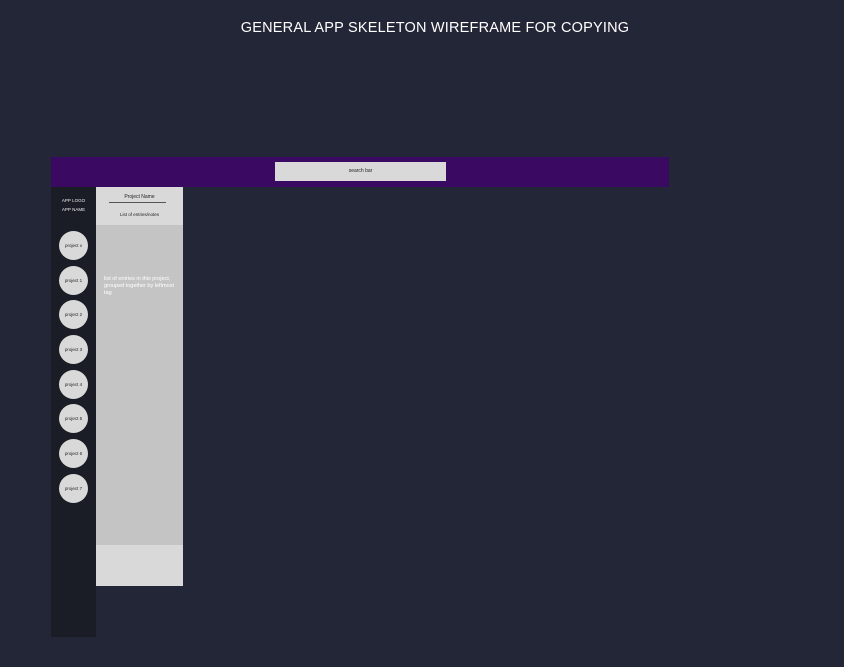 This screenshot has height=667, width=844. I want to click on top-bar: search bar, so click(360, 172).